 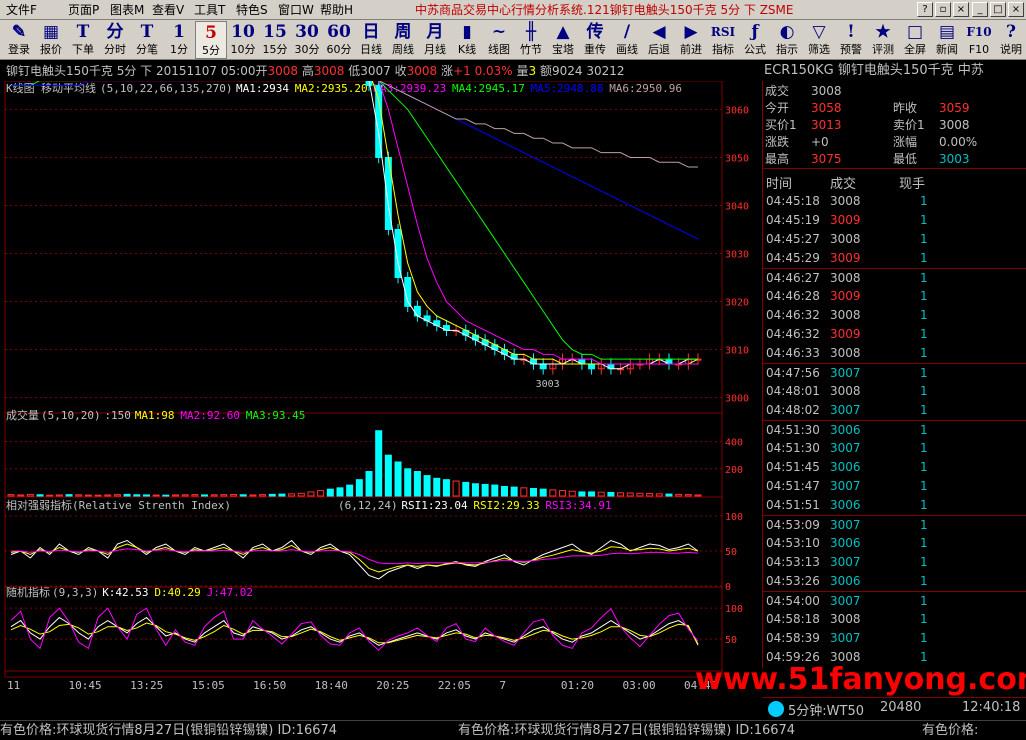 What do you see at coordinates (755, 49) in the screenshot?
I see `toolbar-label-23: 公式` at bounding box center [755, 49].